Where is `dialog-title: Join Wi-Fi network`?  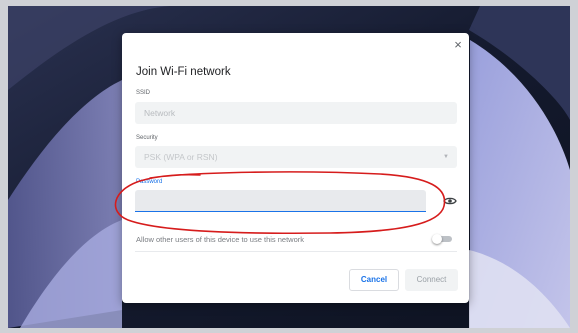 dialog-title: Join Wi-Fi network is located at coordinates (183, 72).